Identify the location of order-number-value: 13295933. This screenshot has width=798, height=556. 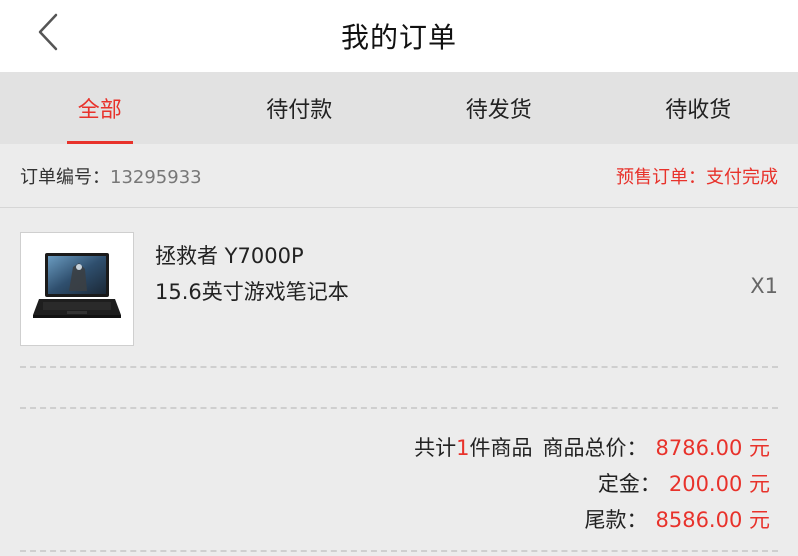
(156, 177).